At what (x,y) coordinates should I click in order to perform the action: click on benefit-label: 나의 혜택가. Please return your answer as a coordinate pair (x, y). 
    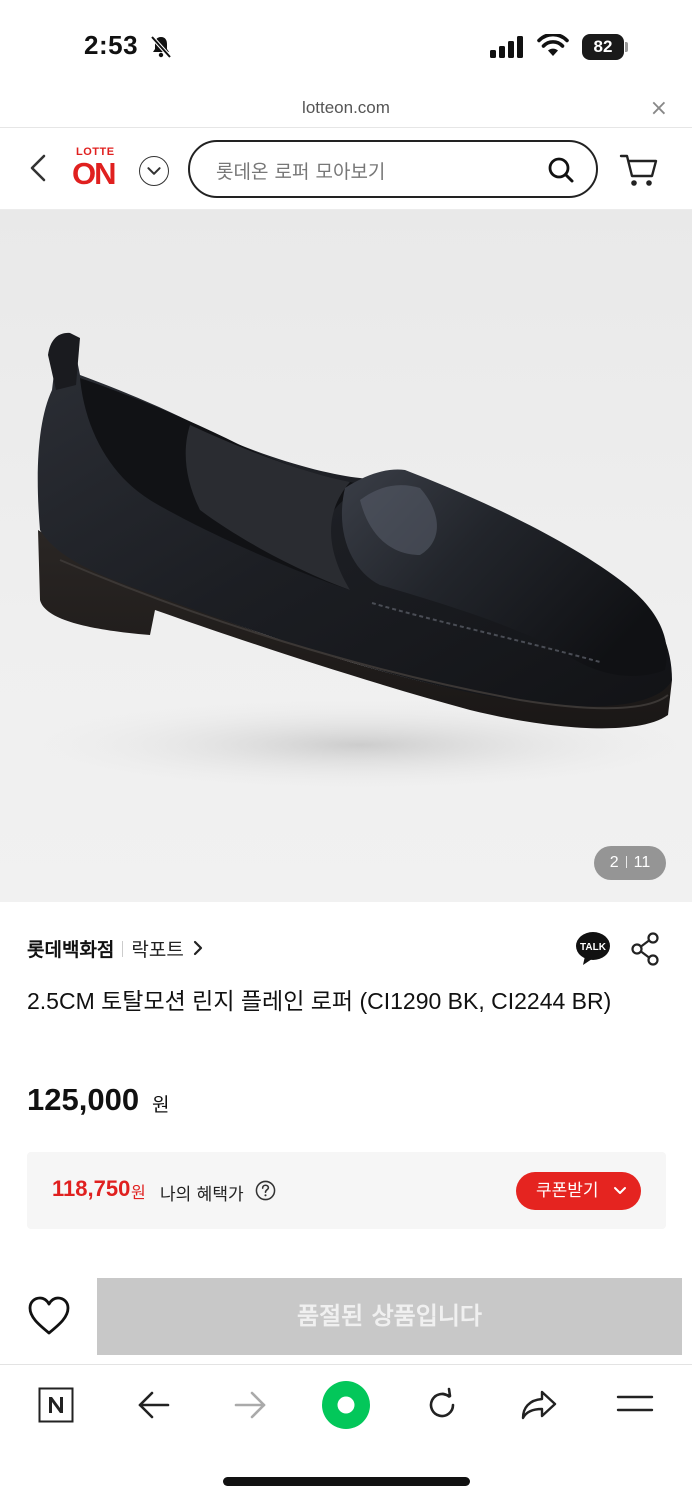
    Looking at the image, I should click on (202, 1195).